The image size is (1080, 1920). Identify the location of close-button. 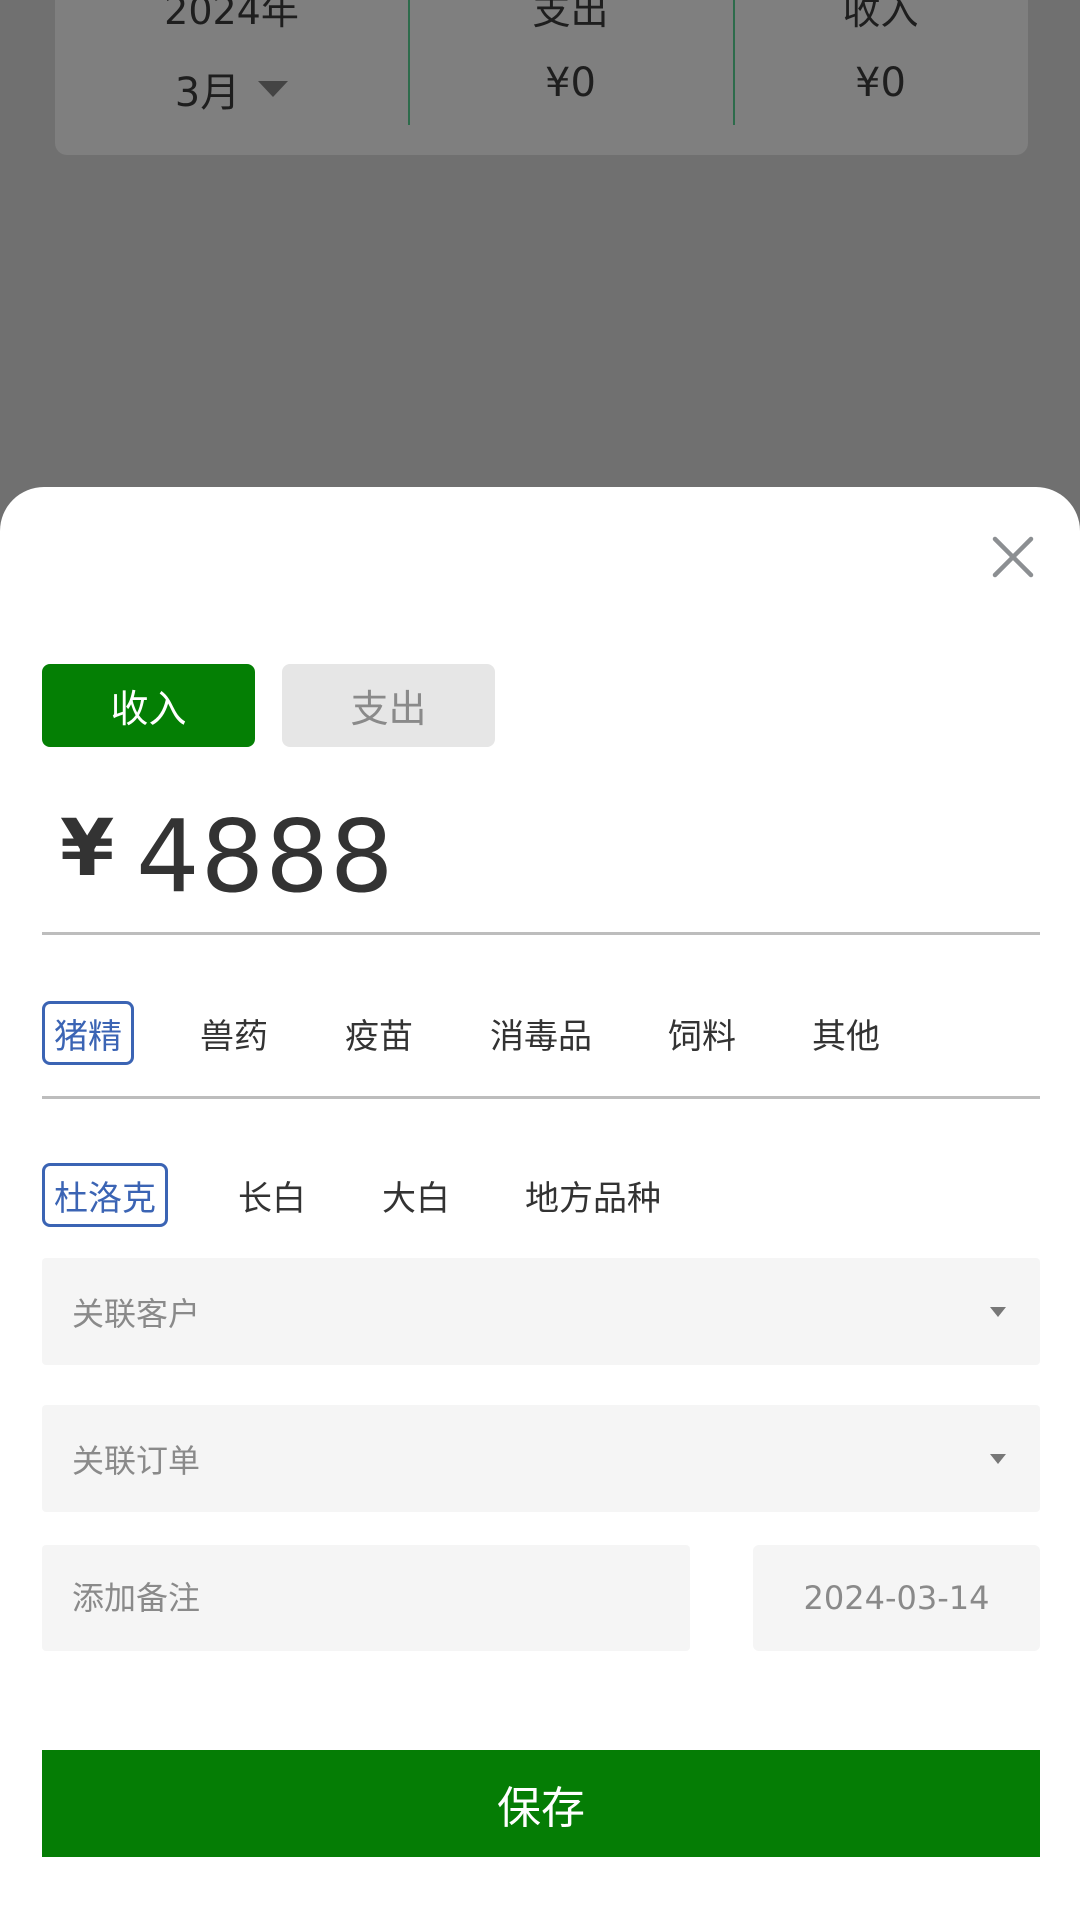
(1013, 557).